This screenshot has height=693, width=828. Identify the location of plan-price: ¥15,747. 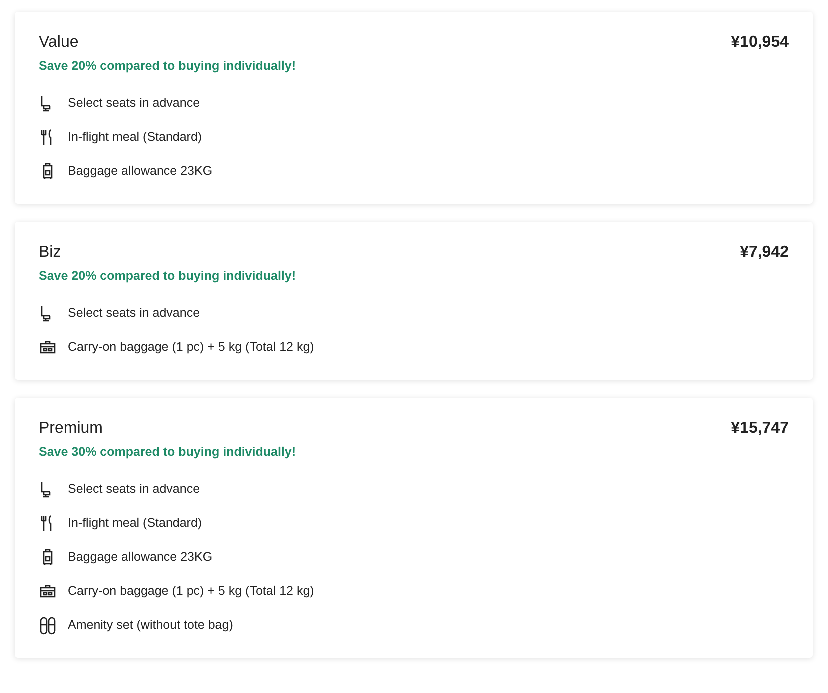
(760, 429).